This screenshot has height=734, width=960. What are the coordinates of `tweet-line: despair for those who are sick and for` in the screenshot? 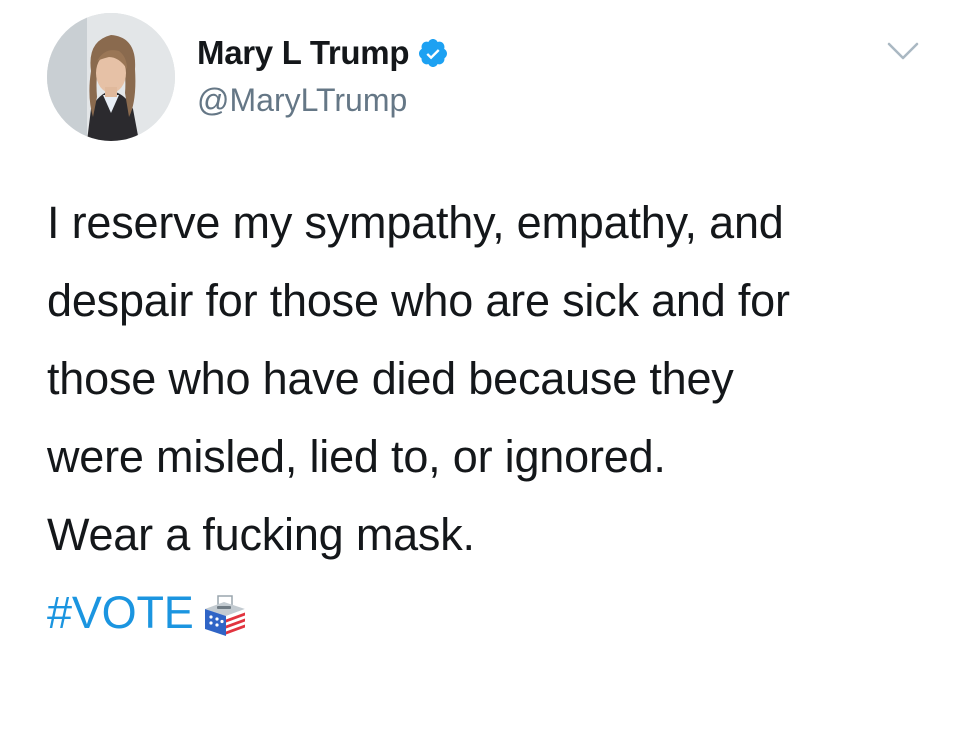 It's located at (418, 300).